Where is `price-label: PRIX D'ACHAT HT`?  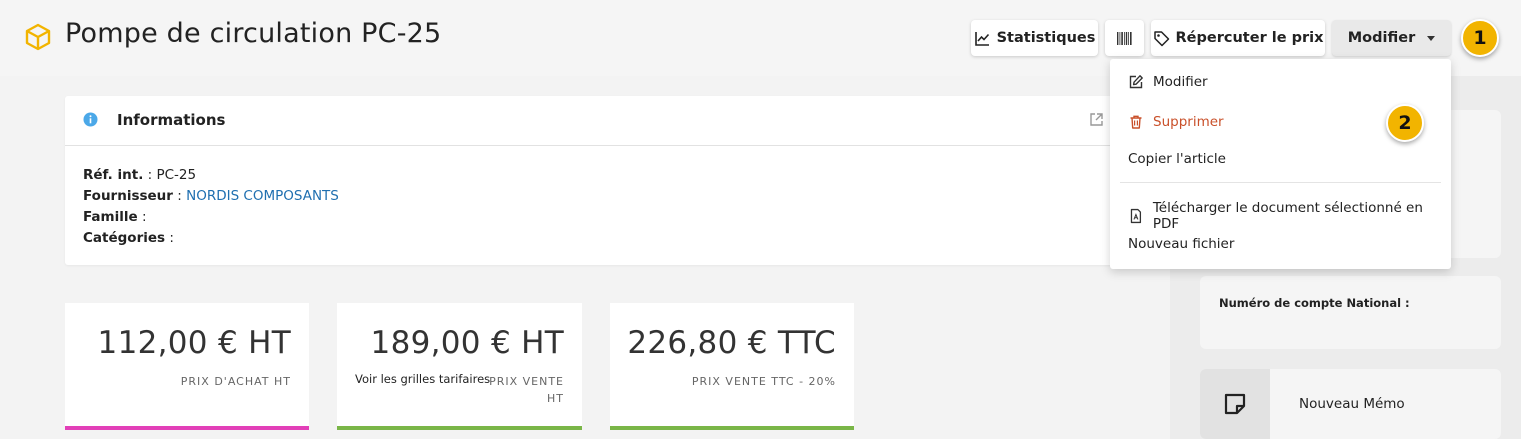
price-label: PRIX D'ACHAT HT is located at coordinates (235, 381).